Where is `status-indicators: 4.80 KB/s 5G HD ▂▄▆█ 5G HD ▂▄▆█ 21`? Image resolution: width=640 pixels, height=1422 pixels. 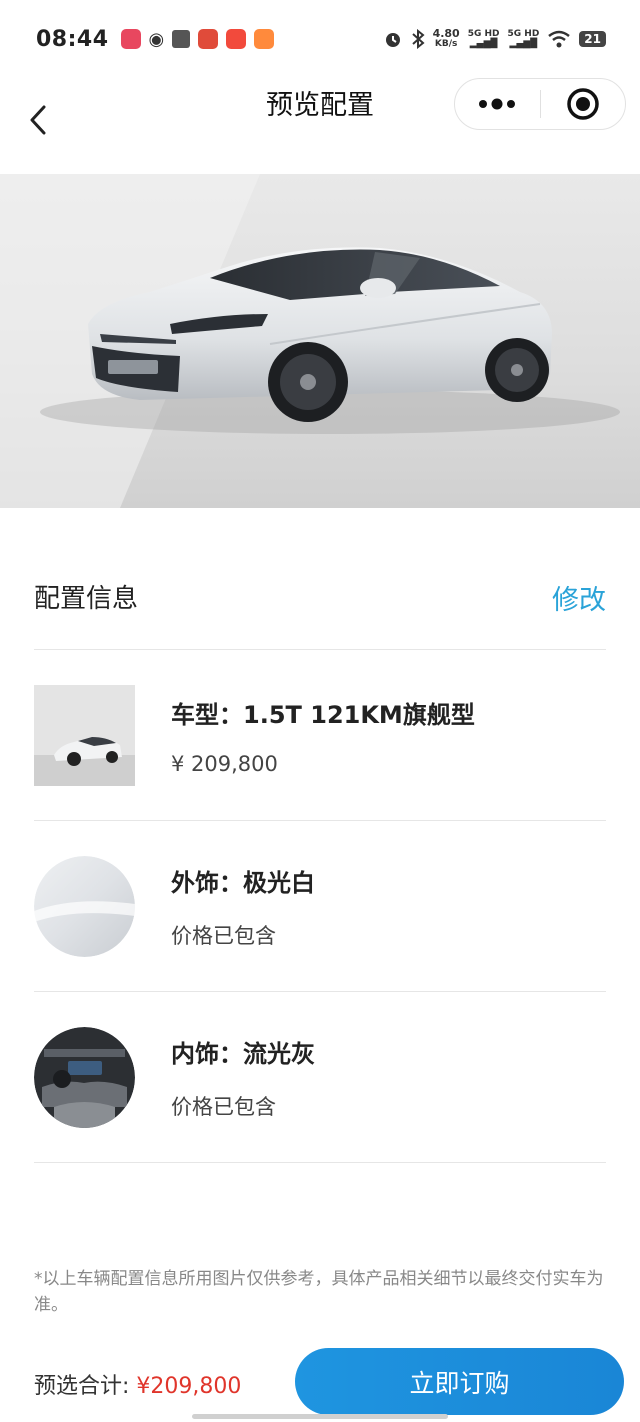
status-indicators: 4.80 KB/s 5G HD ▂▄▆█ 5G HD ▂▄▆█ 21 is located at coordinates (494, 39).